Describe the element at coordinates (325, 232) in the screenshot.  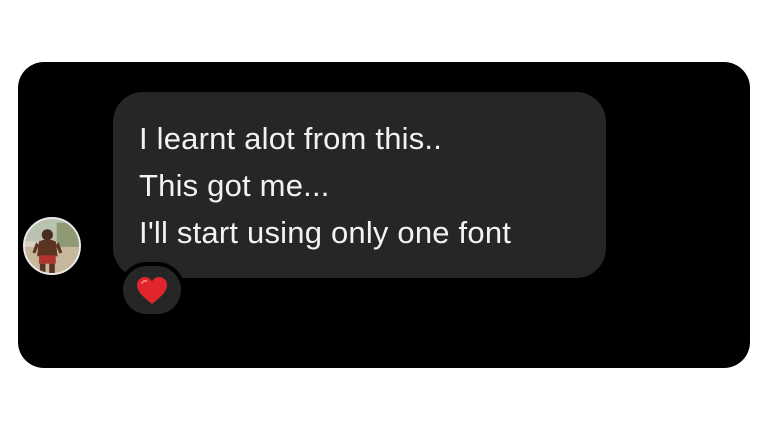
I see `message-line-3: I'll start using only one font` at that location.